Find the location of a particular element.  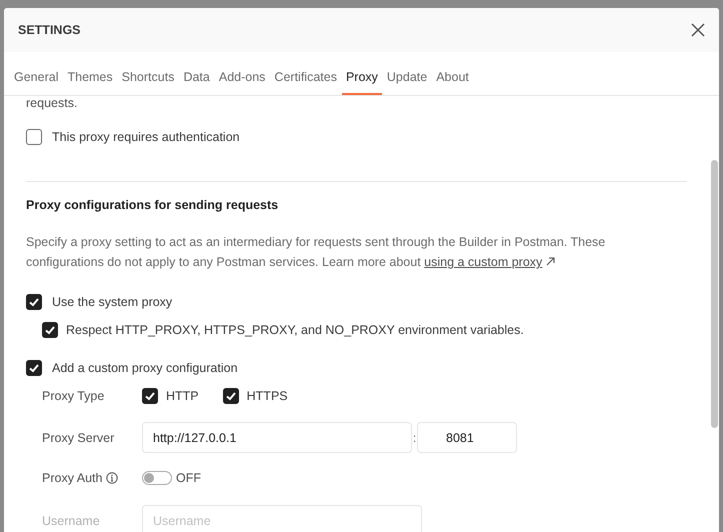

custom-proxy-link: using a custom proxy is located at coordinates (483, 262).